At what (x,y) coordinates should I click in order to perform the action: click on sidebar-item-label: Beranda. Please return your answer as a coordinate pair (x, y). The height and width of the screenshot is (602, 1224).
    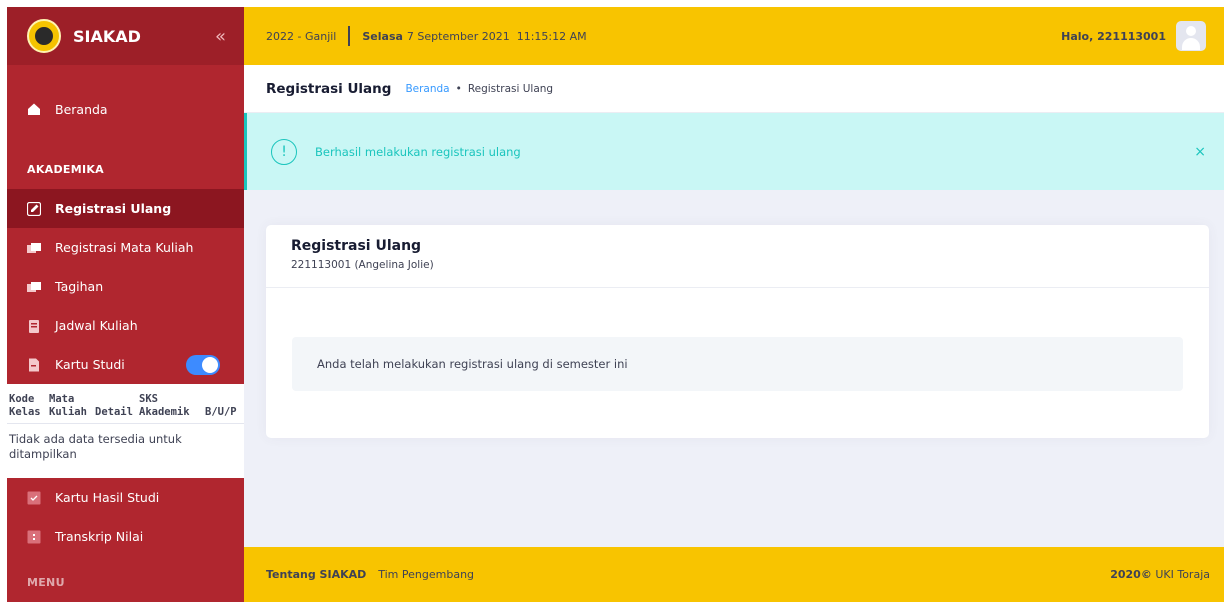
    Looking at the image, I should click on (81, 109).